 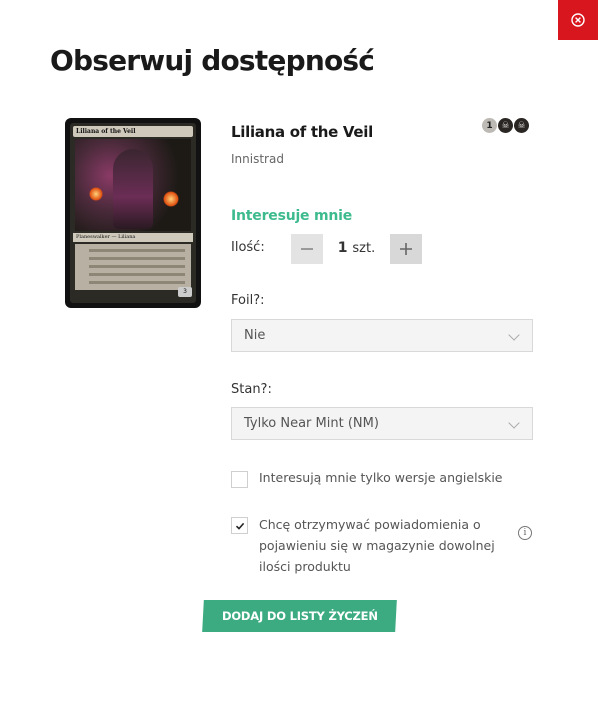 I want to click on add-to-wishlist-label: DODAJ DO LISTY ŻYCZEŃ, so click(x=299, y=616).